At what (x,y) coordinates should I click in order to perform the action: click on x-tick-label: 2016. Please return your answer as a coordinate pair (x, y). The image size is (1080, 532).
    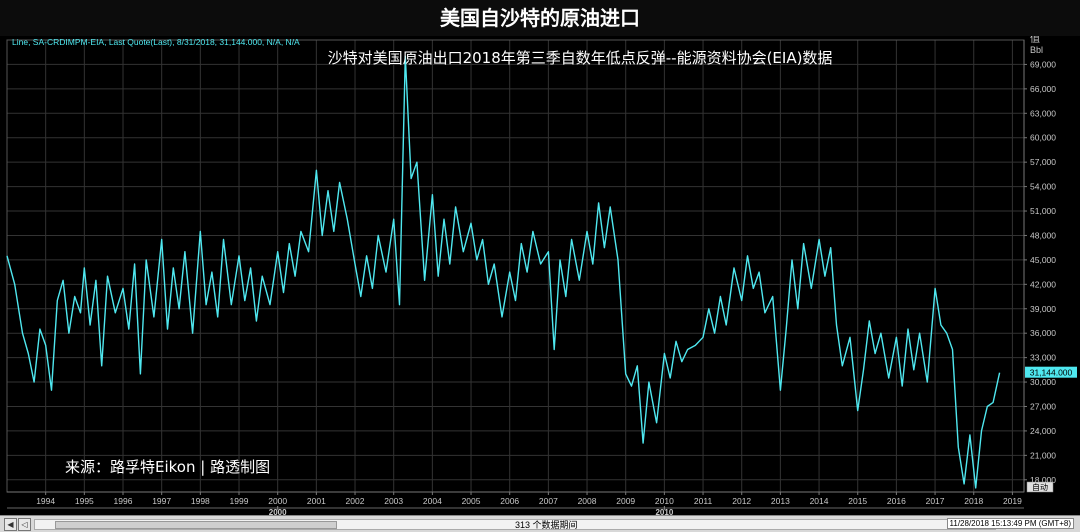
    Looking at the image, I should click on (896, 501).